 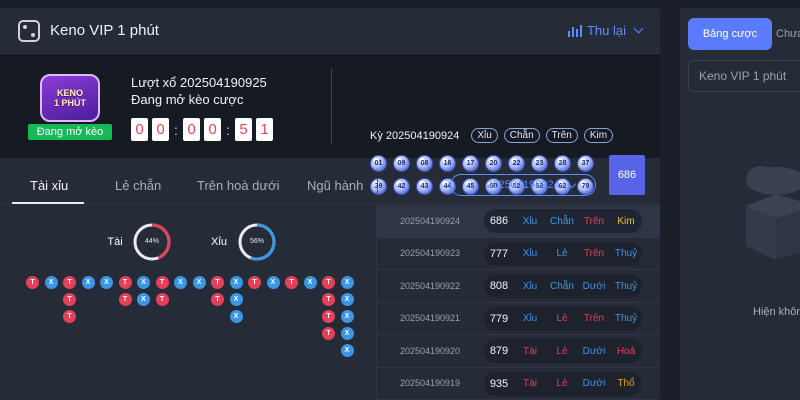 I want to click on xiu-percent: 56%, so click(x=256, y=241).